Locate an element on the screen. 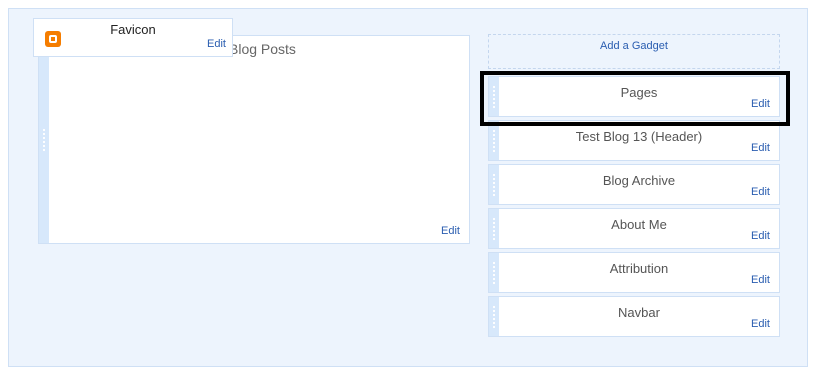 The width and height of the screenshot is (822, 385). gadget-title: Blog Archive is located at coordinates (639, 180).